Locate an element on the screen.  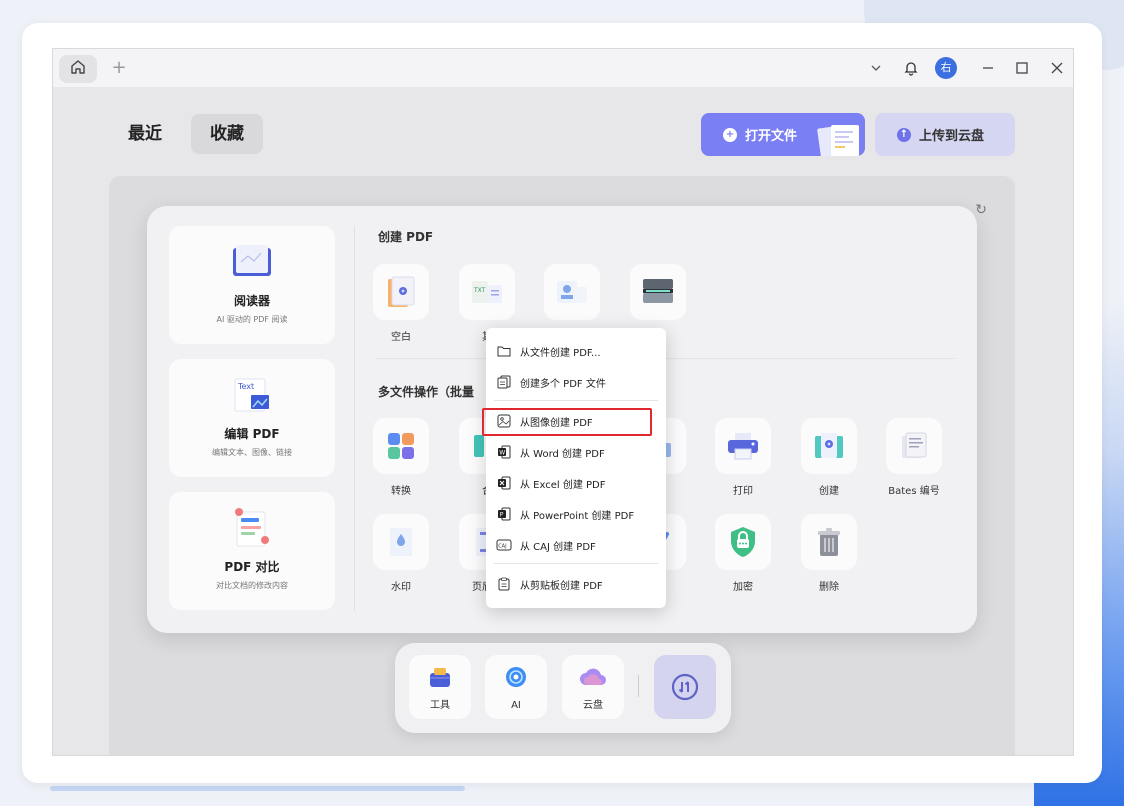
menu-item-from-caj: CAJ 从 CAJ 创建 PDF is located at coordinates (577, 545).